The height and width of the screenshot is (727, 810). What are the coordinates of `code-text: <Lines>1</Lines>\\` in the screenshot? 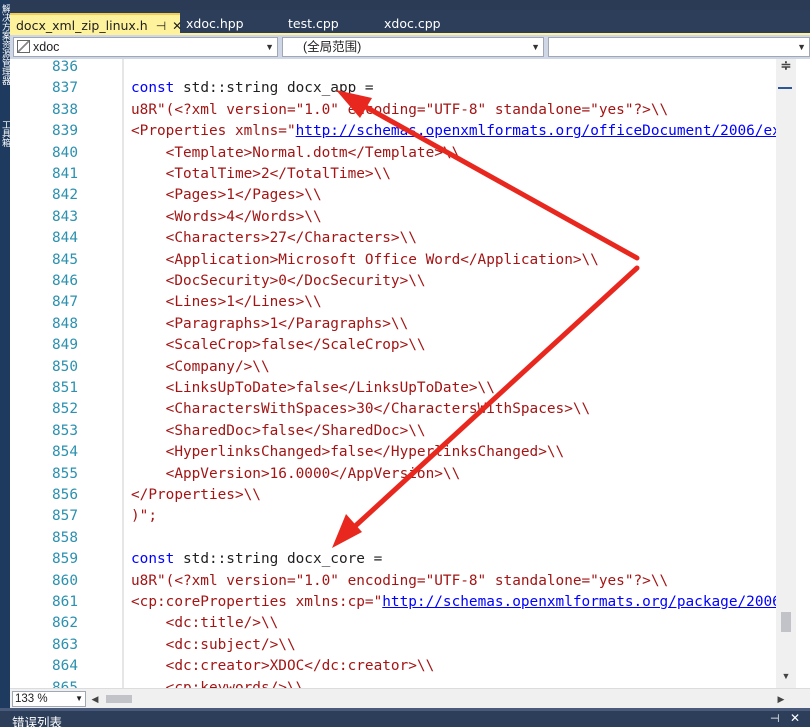 It's located at (226, 302).